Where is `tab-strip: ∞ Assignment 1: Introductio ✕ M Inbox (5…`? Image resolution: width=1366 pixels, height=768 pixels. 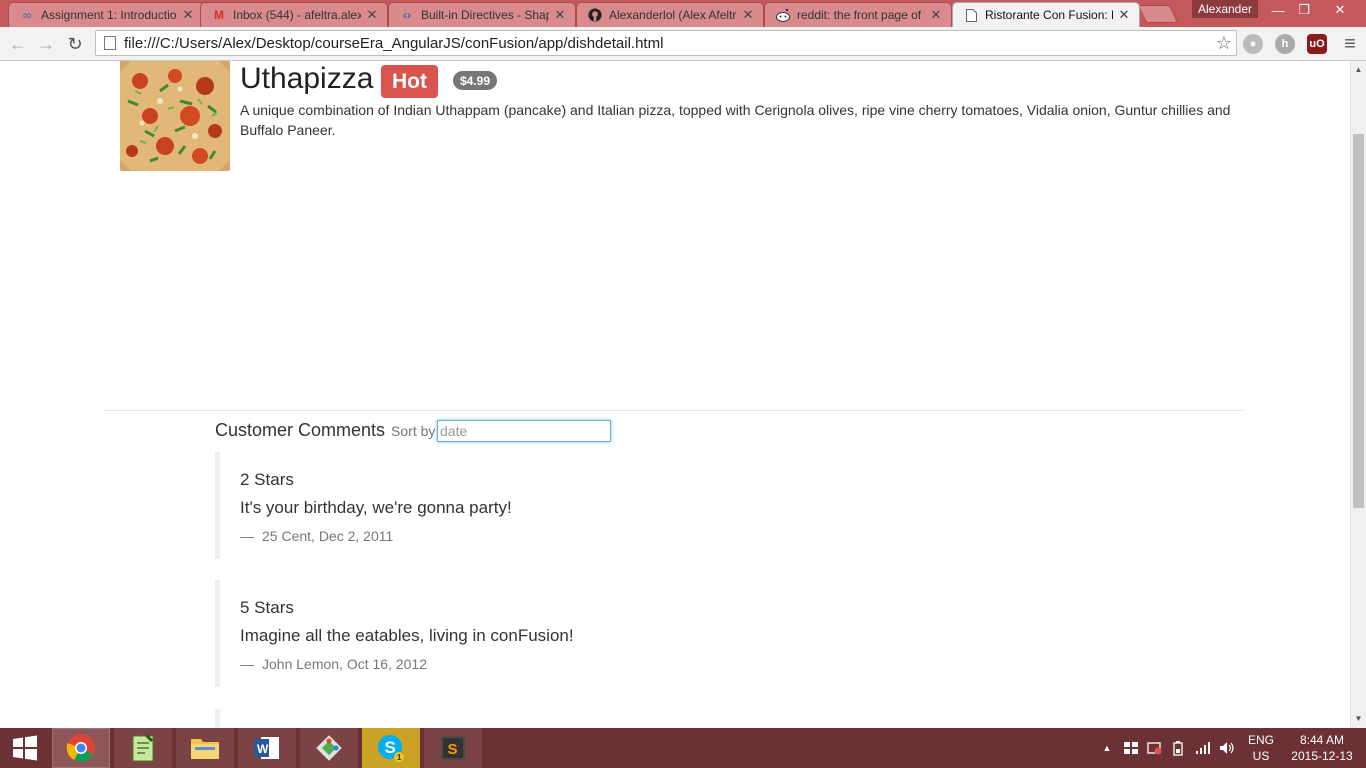
tab-strip: ∞ Assignment 1: Introductio ✕ M Inbox (5… is located at coordinates (683, 13).